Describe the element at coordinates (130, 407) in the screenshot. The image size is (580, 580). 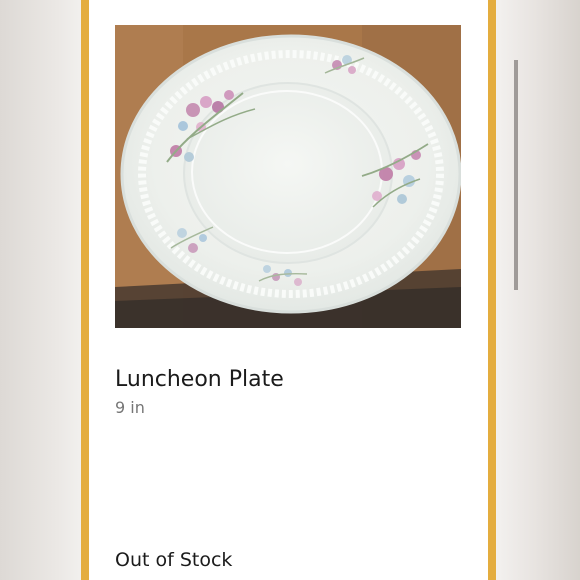
I see `product-size: 9 in` at that location.